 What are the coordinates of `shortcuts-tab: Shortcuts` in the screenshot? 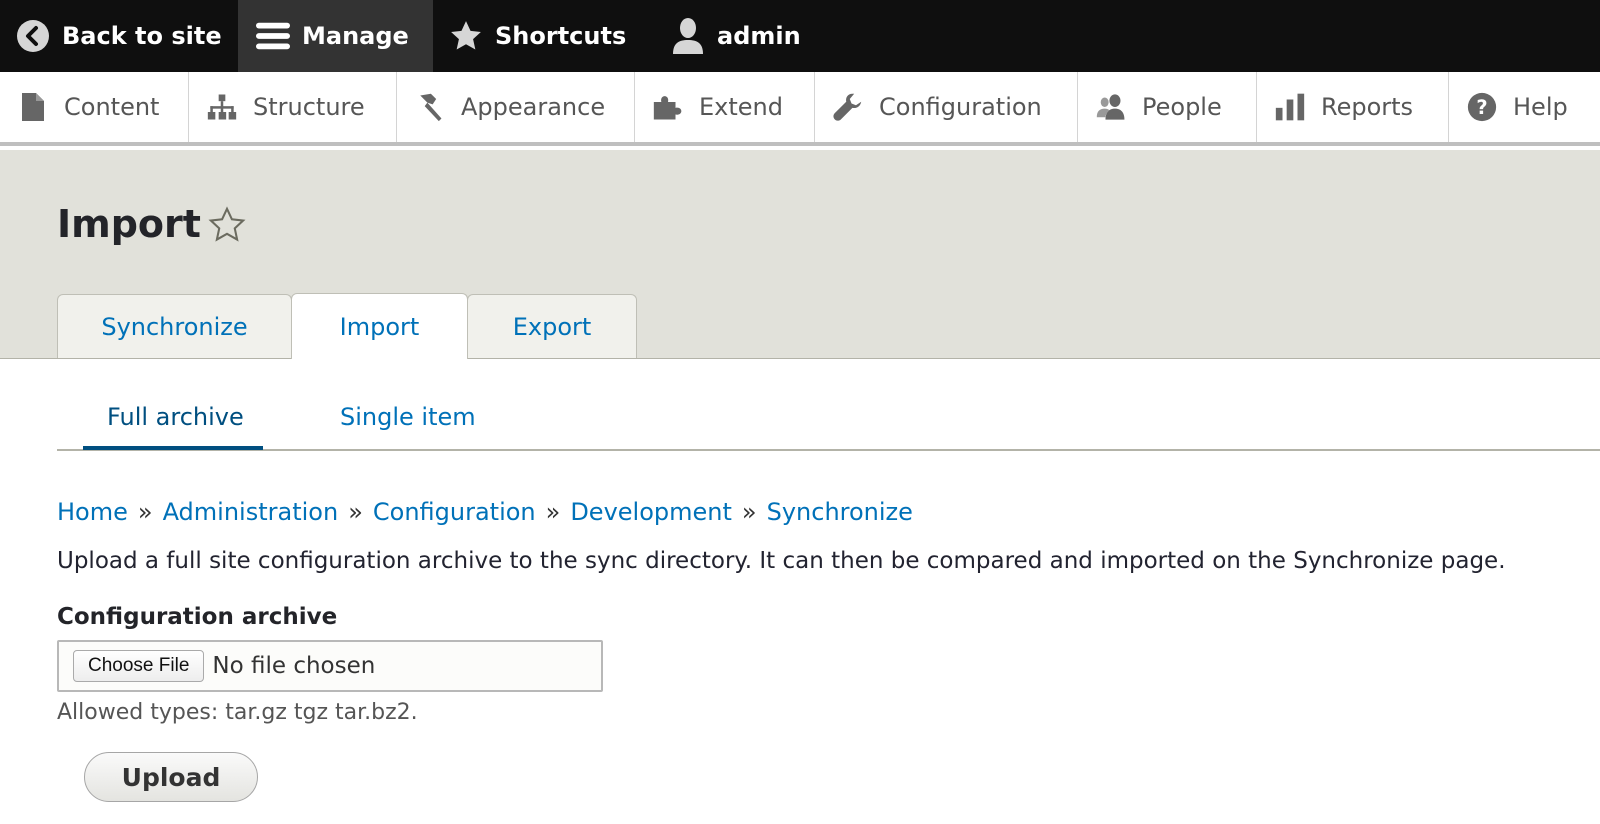 It's located at (541, 36).